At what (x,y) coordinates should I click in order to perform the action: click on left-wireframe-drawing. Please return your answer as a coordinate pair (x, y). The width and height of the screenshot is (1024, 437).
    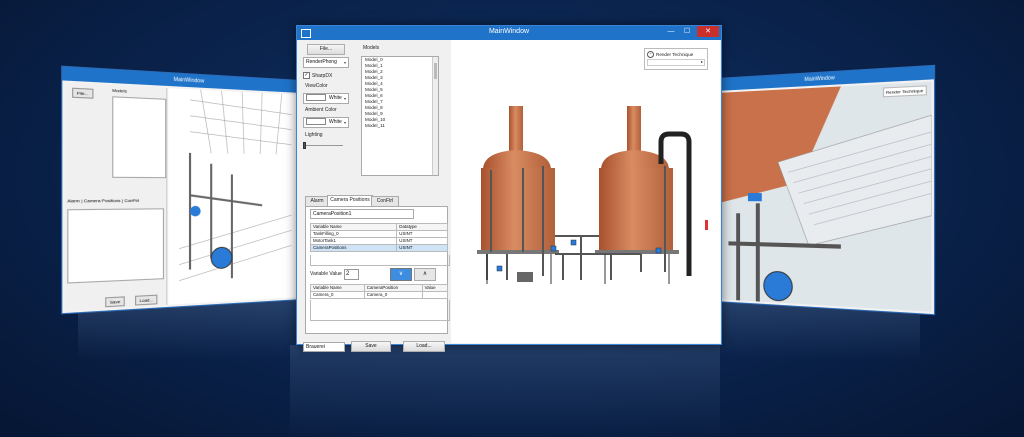
    Looking at the image, I should click on (233, 196).